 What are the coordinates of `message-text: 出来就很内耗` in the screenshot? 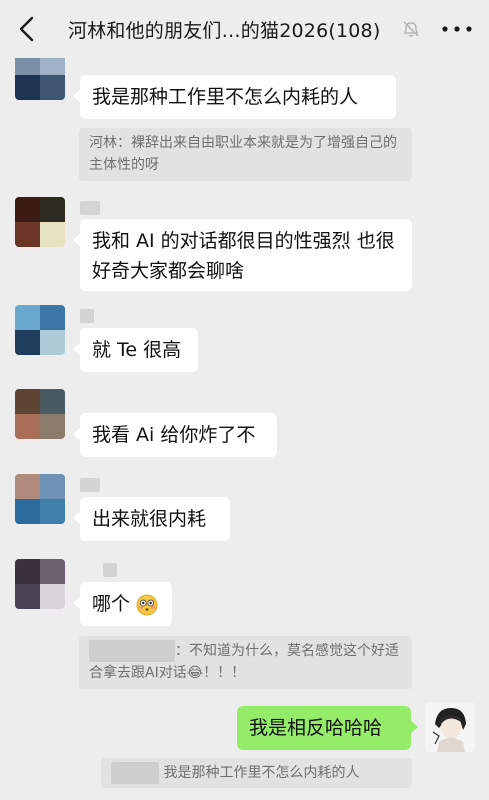 It's located at (149, 519).